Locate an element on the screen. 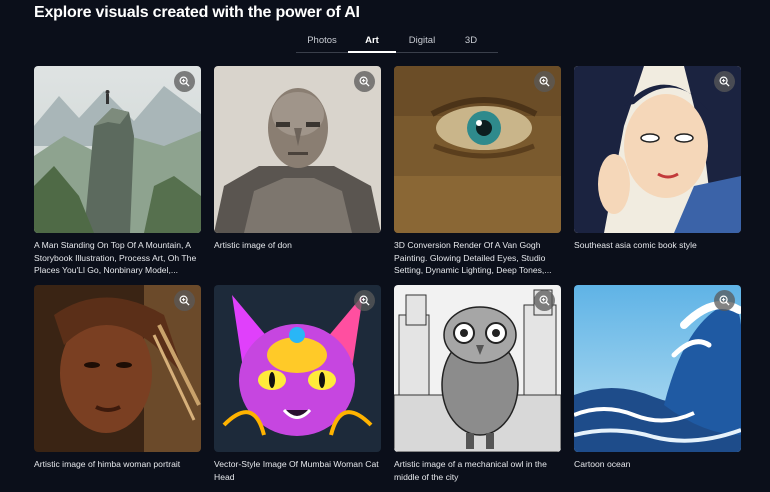 The height and width of the screenshot is (492, 770). gallery-card: Cartoon ocean is located at coordinates (657, 386).